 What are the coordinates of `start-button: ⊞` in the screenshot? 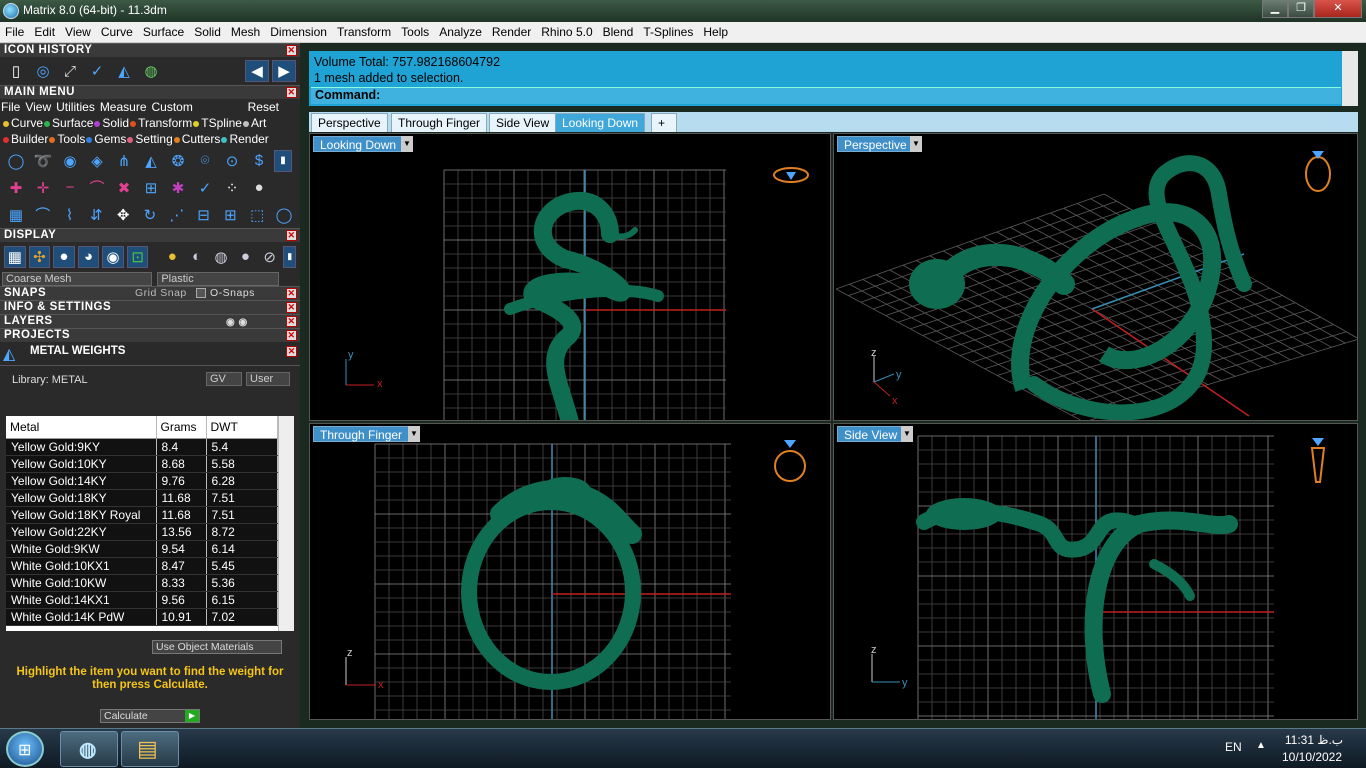 It's located at (25, 749).